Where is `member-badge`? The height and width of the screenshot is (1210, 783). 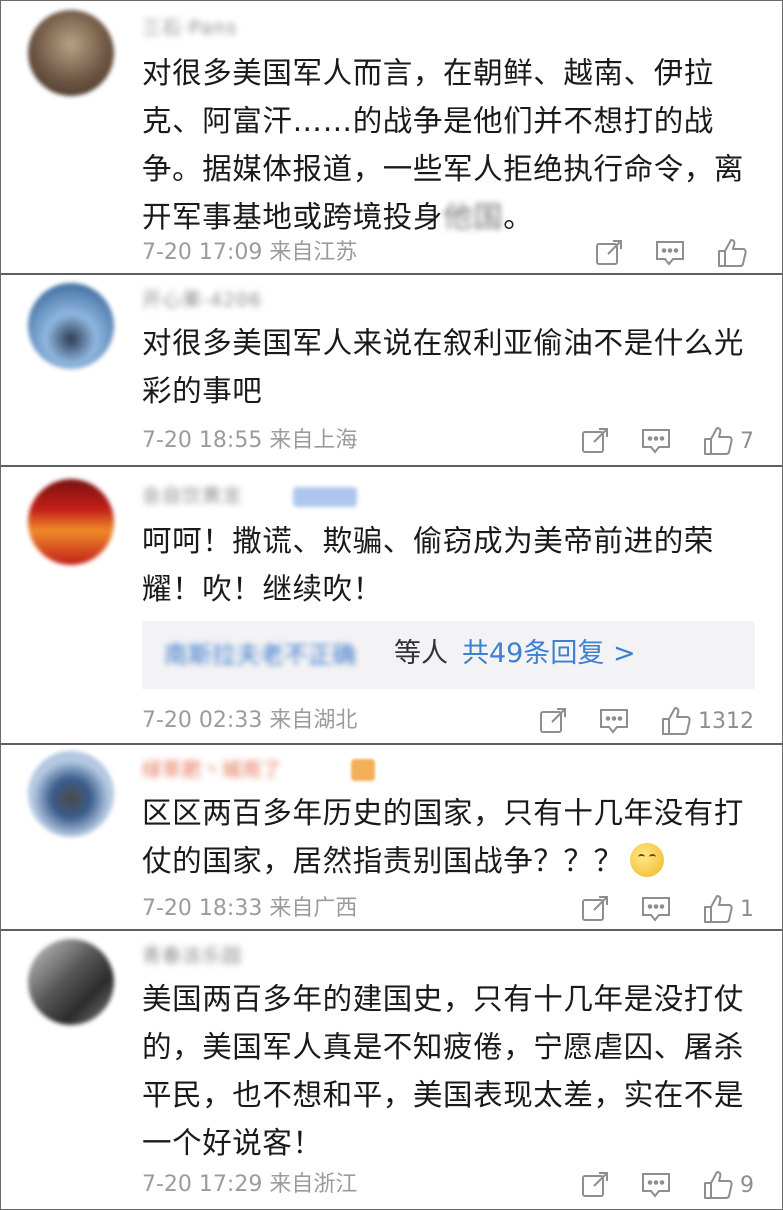 member-badge is located at coordinates (325, 497).